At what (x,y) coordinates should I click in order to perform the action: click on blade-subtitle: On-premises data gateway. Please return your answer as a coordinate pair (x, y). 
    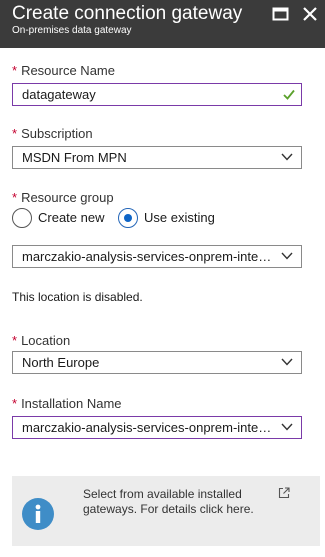
    Looking at the image, I should click on (72, 30).